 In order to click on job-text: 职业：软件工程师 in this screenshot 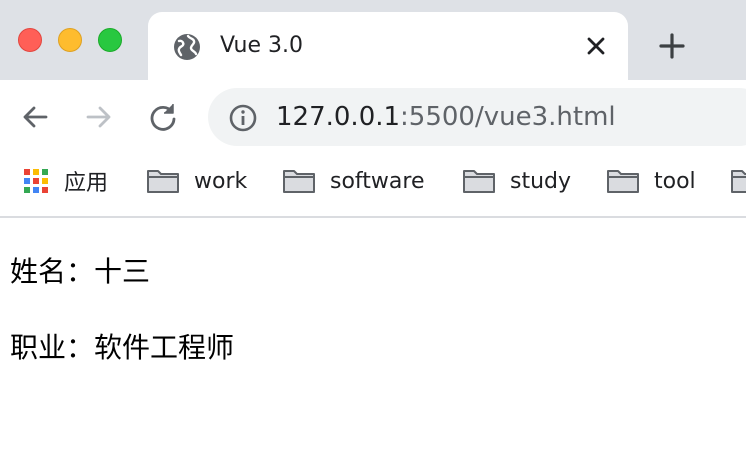, I will do `click(122, 347)`.